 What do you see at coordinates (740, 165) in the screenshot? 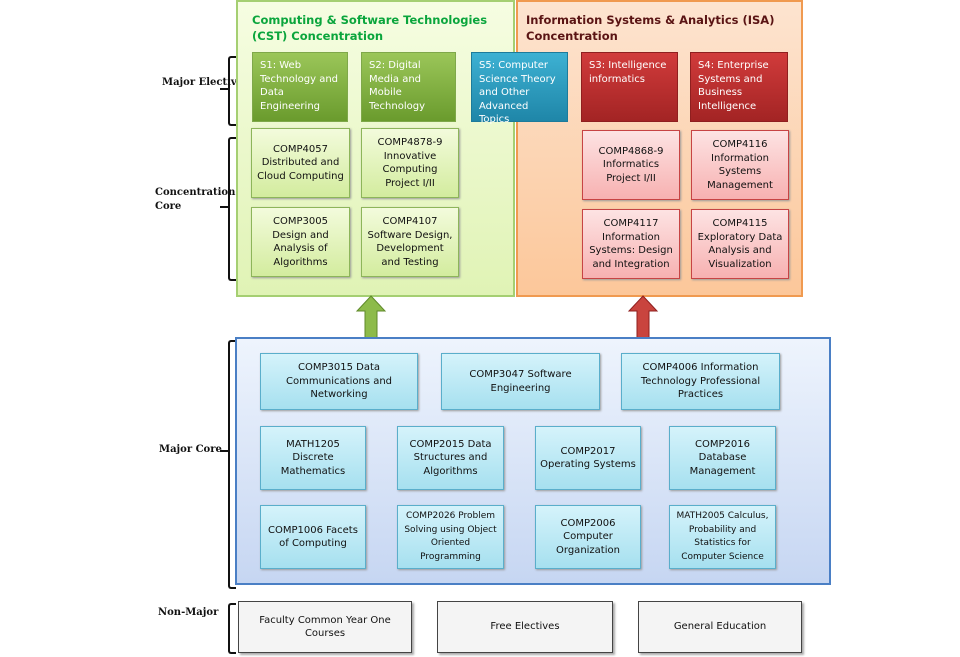
I see `course-box: COMP4116 Information Systems Management` at bounding box center [740, 165].